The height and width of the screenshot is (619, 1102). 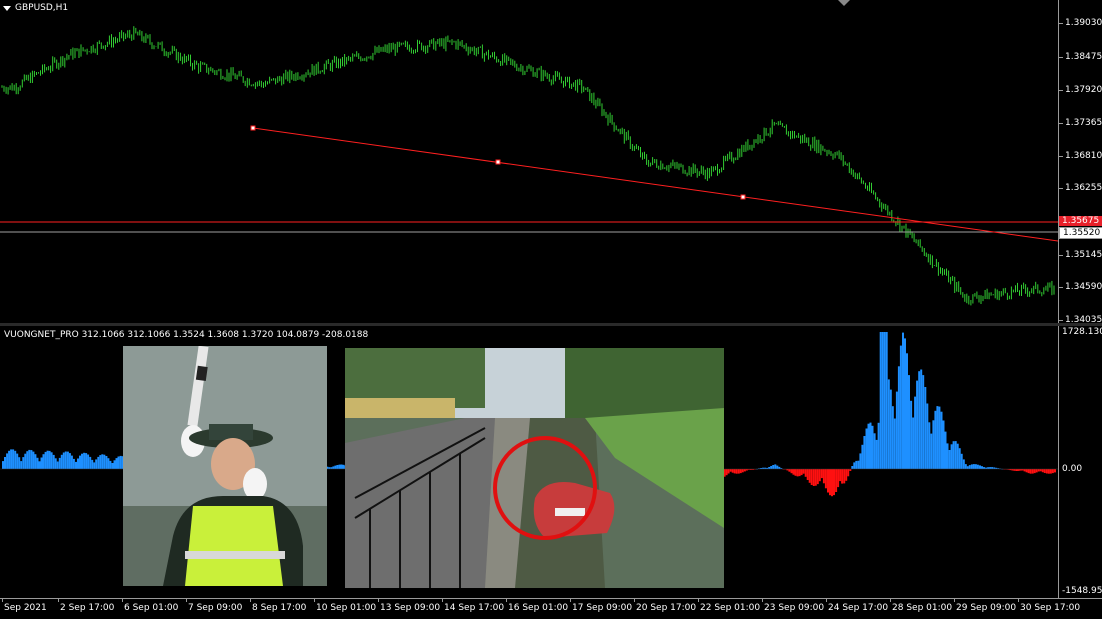 I want to click on time-axis-label: 7 Sep 09:00, so click(x=215, y=608).